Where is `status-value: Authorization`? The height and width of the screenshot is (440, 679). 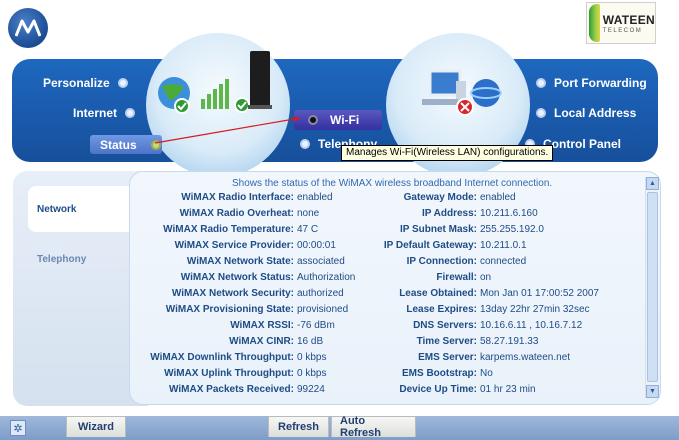 status-value: Authorization is located at coordinates (326, 277).